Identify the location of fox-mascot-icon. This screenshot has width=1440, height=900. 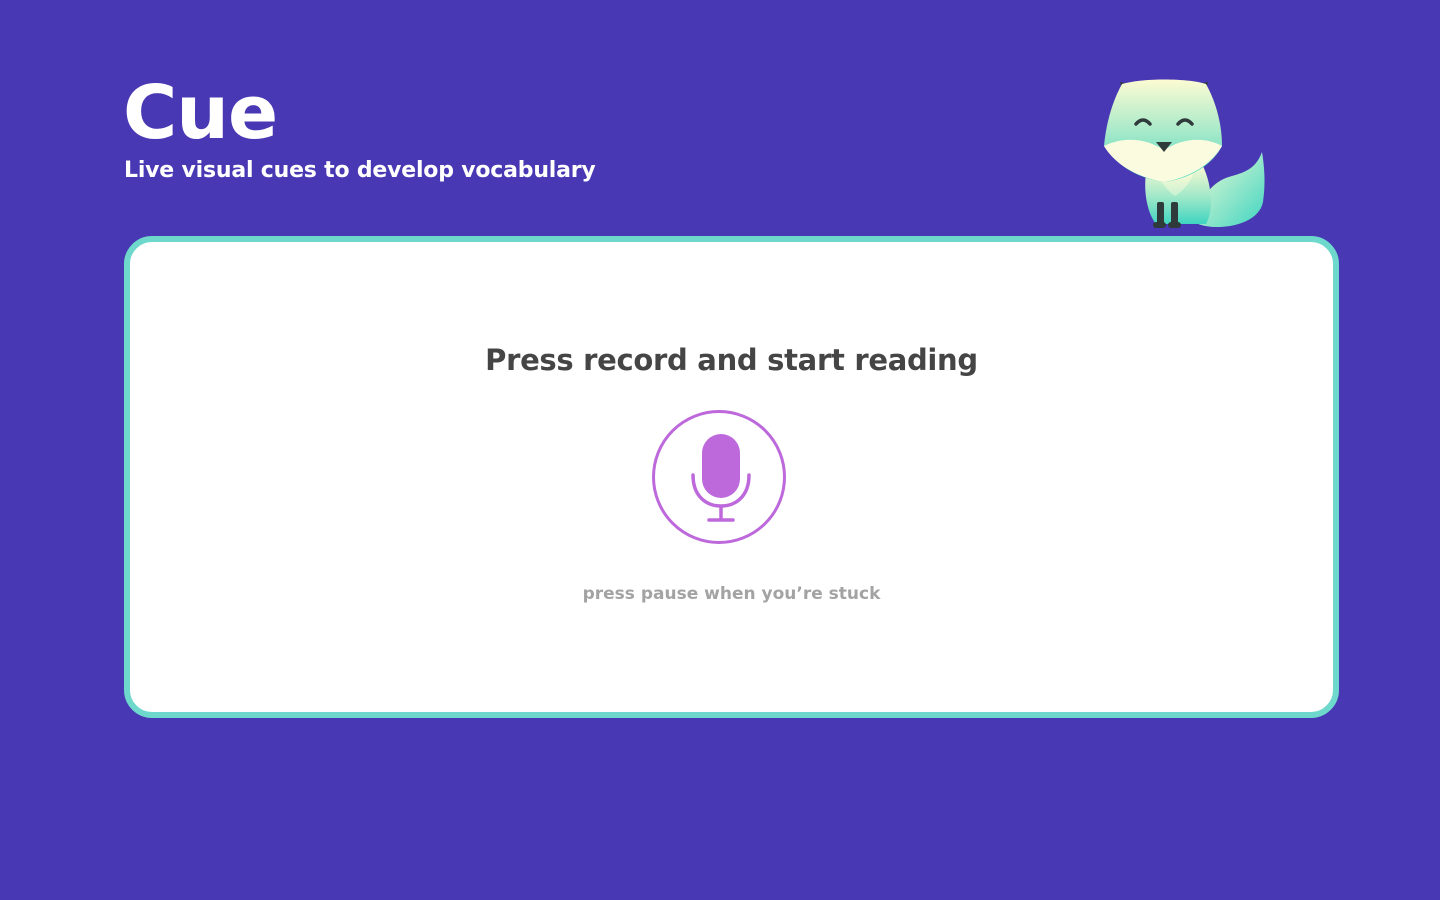
(1184, 152).